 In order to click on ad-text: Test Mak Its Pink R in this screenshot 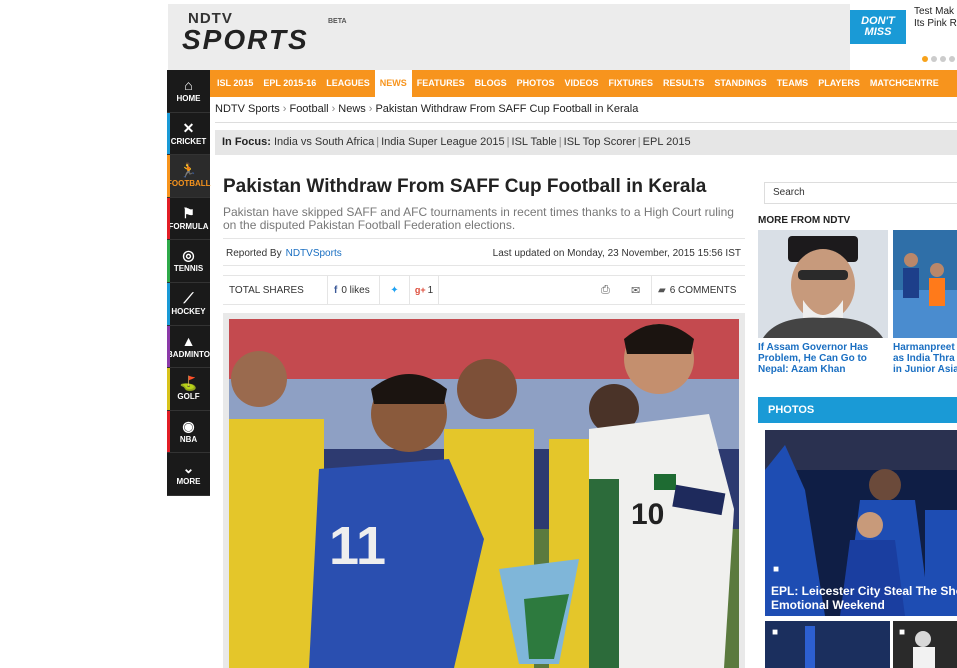, I will do `click(935, 18)`.